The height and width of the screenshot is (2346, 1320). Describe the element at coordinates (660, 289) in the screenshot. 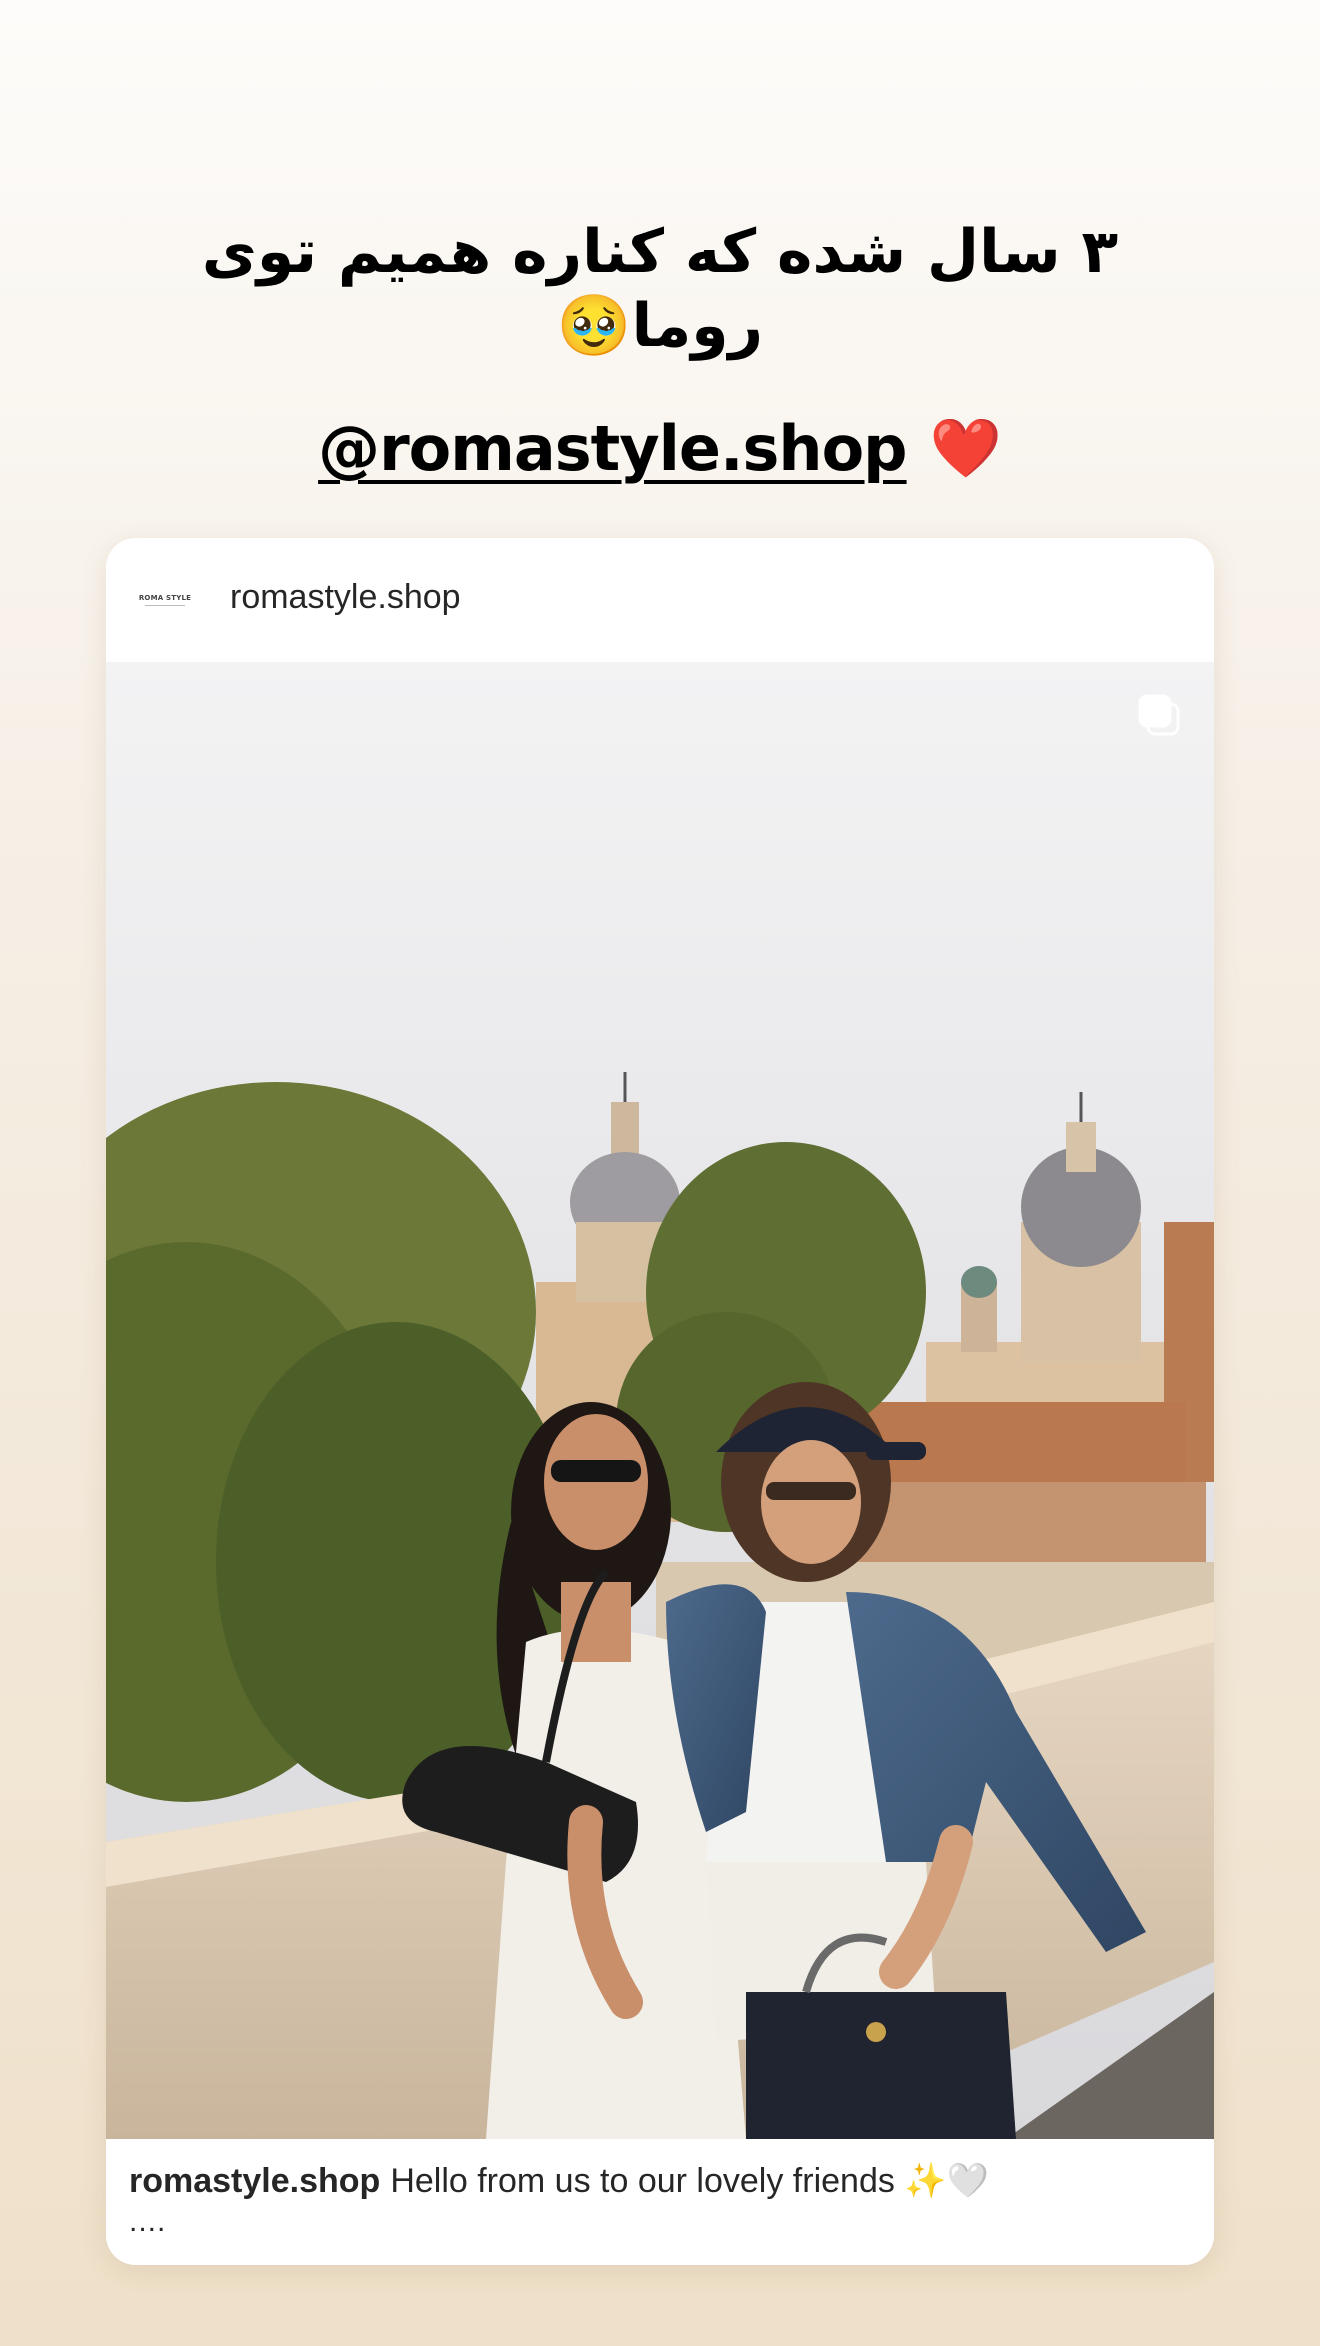

I see `story-caption: ۳ سال شده که کناره همیم توی روما🥹` at that location.